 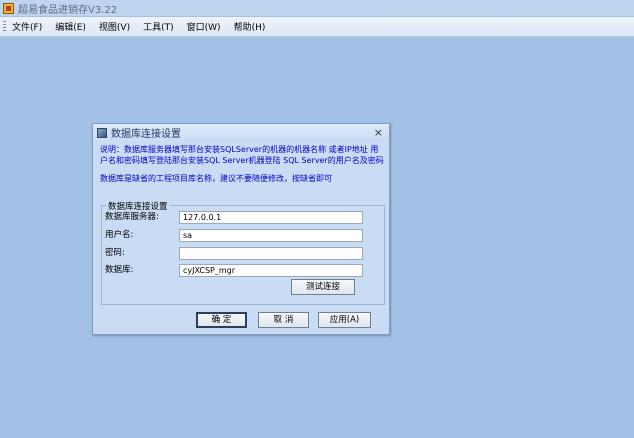 What do you see at coordinates (68, 10) in the screenshot?
I see `window-title: 超易食品进销存V3.22` at bounding box center [68, 10].